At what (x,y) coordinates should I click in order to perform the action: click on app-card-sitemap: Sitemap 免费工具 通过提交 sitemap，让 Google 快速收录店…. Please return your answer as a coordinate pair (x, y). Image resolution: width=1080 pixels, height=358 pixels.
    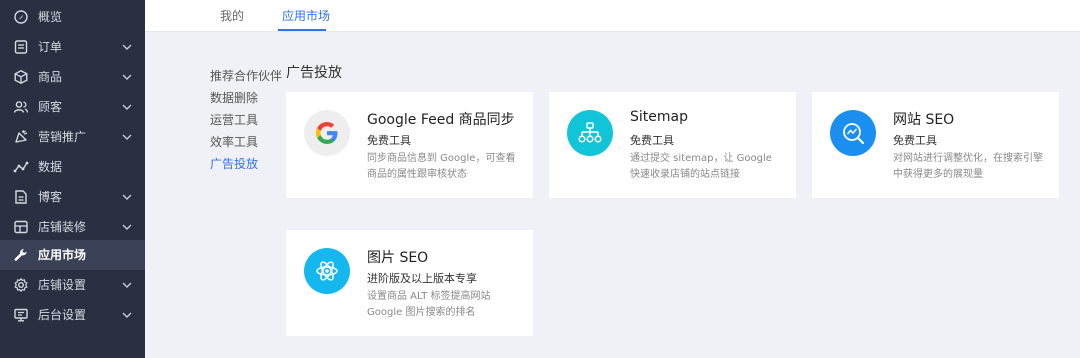
    Looking at the image, I should click on (672, 145).